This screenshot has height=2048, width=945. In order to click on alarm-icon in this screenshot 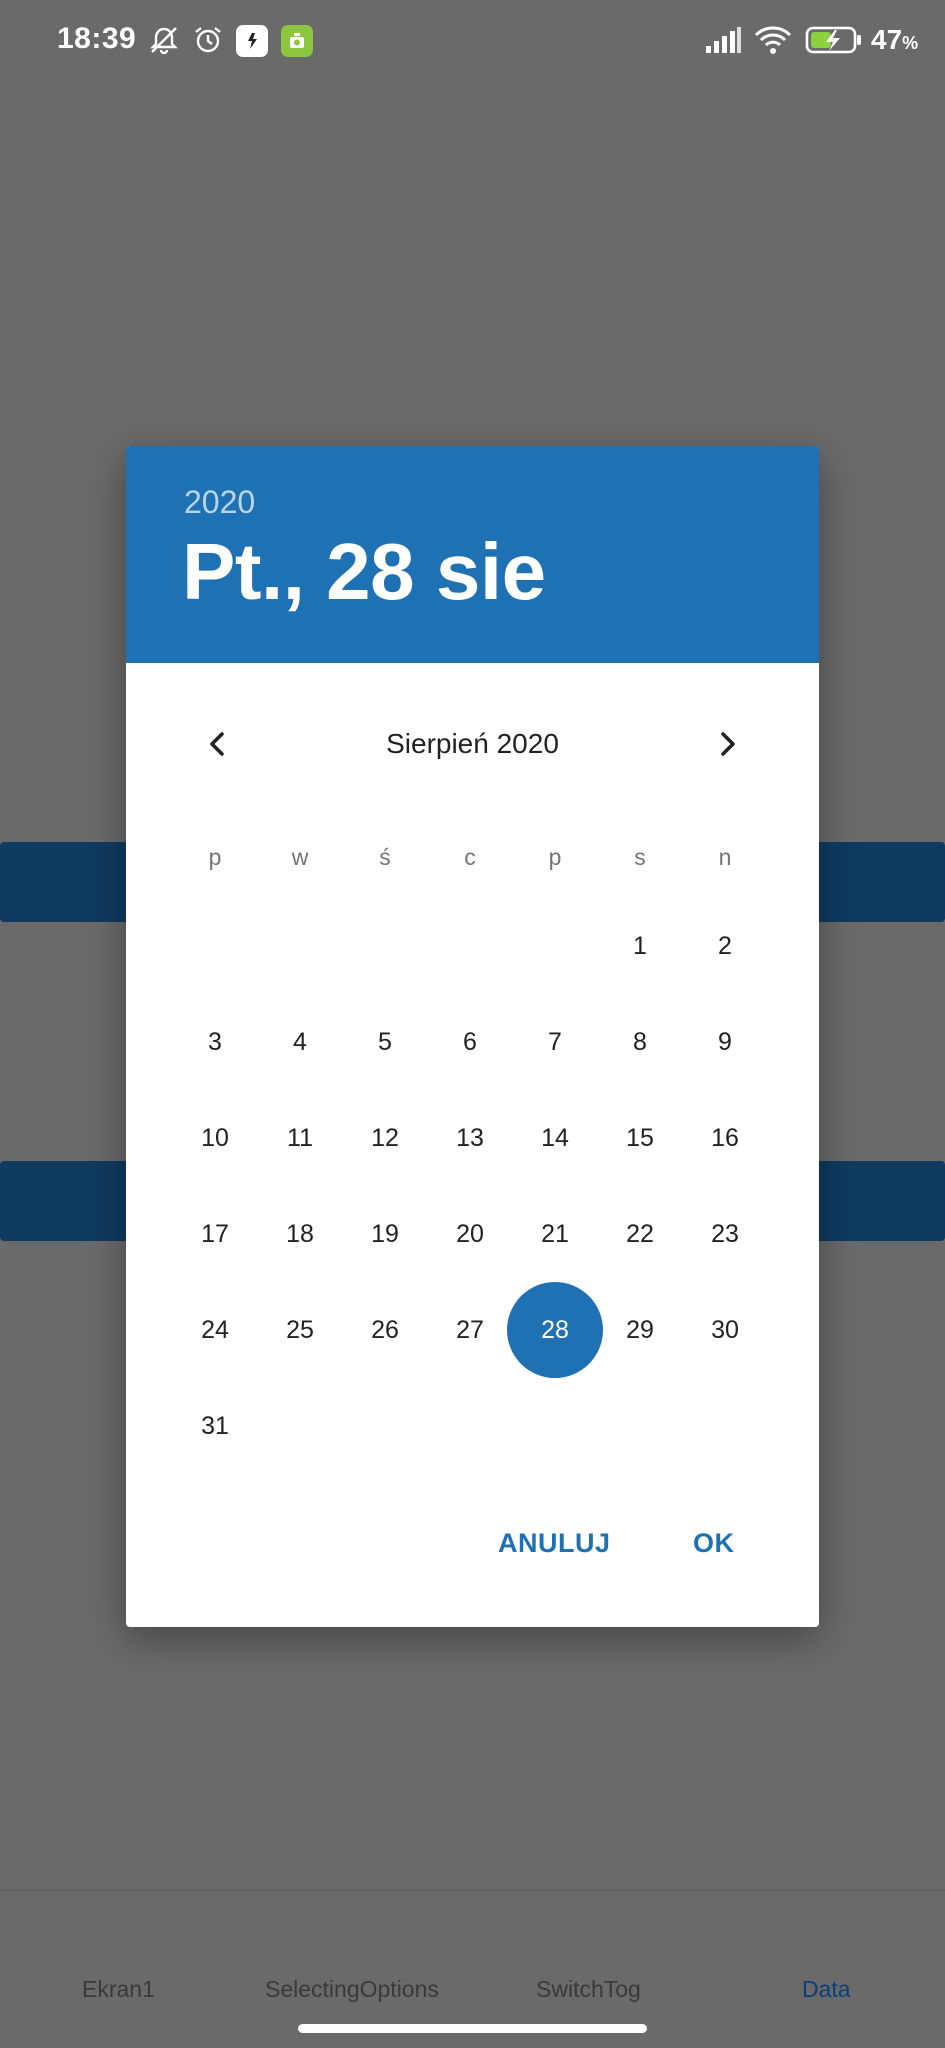, I will do `click(208, 40)`.